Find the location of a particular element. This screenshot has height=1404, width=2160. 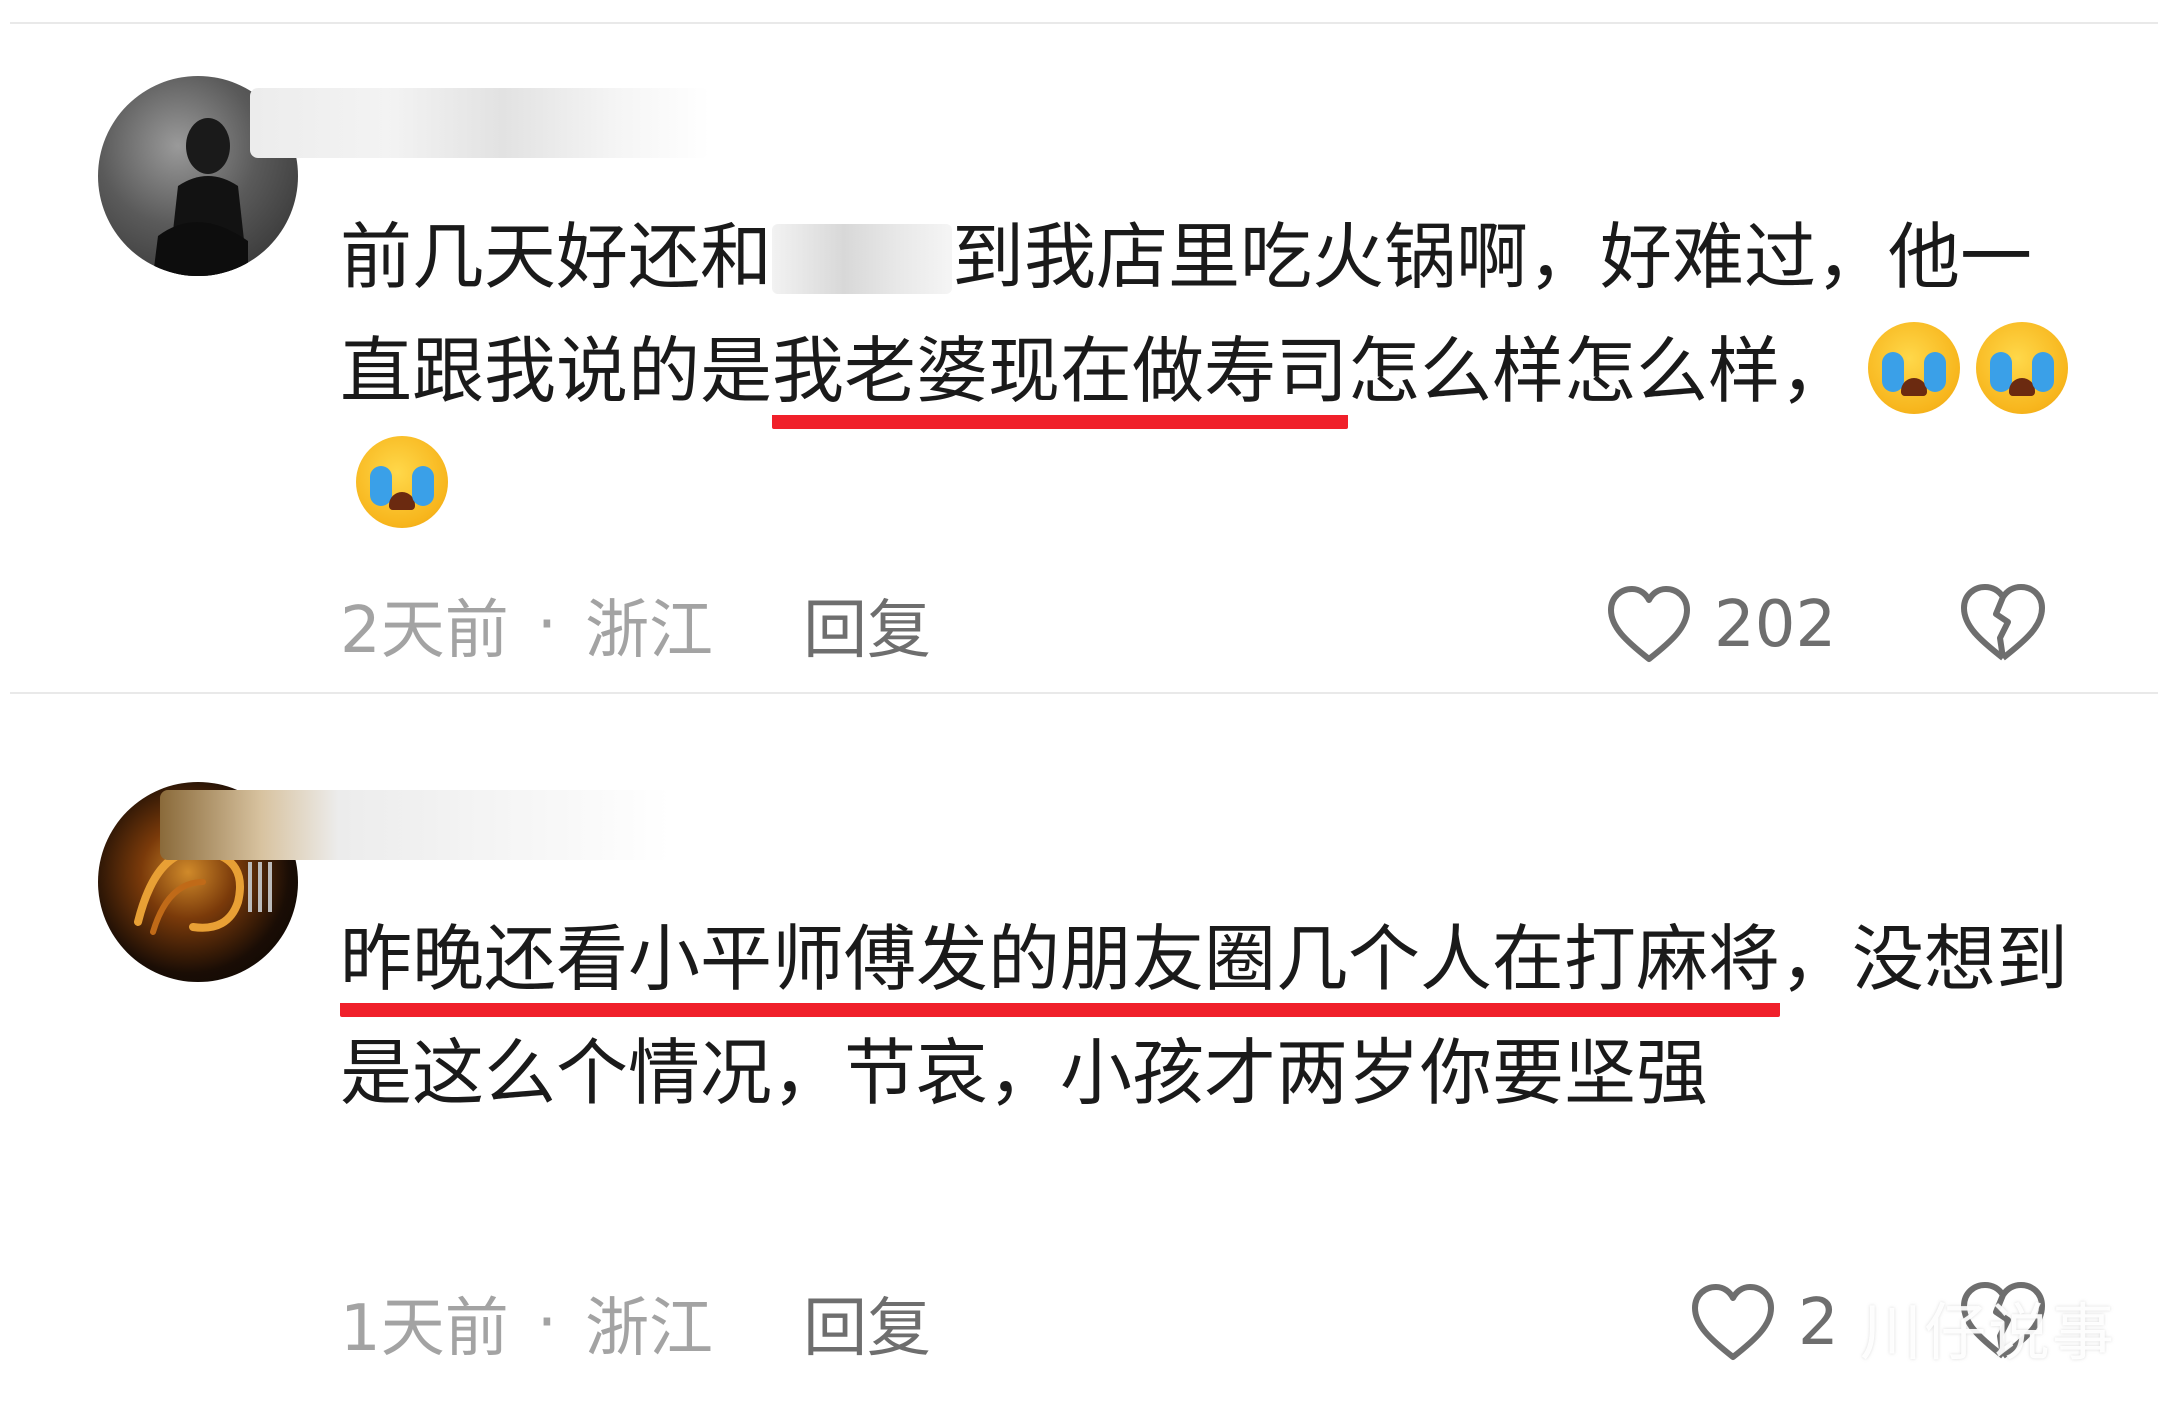

comment-time: 1天前 is located at coordinates (424, 1329).